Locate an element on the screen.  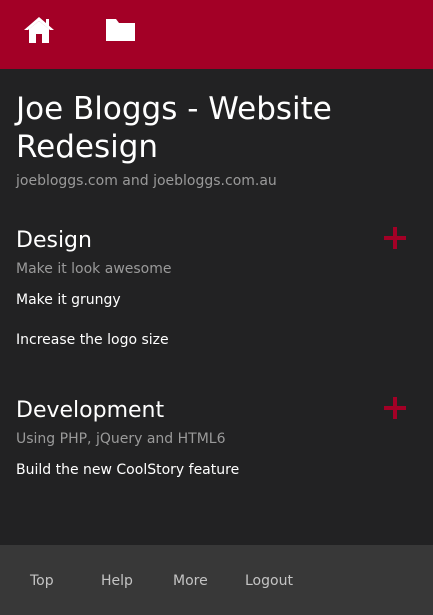
top-bar is located at coordinates (216, 34).